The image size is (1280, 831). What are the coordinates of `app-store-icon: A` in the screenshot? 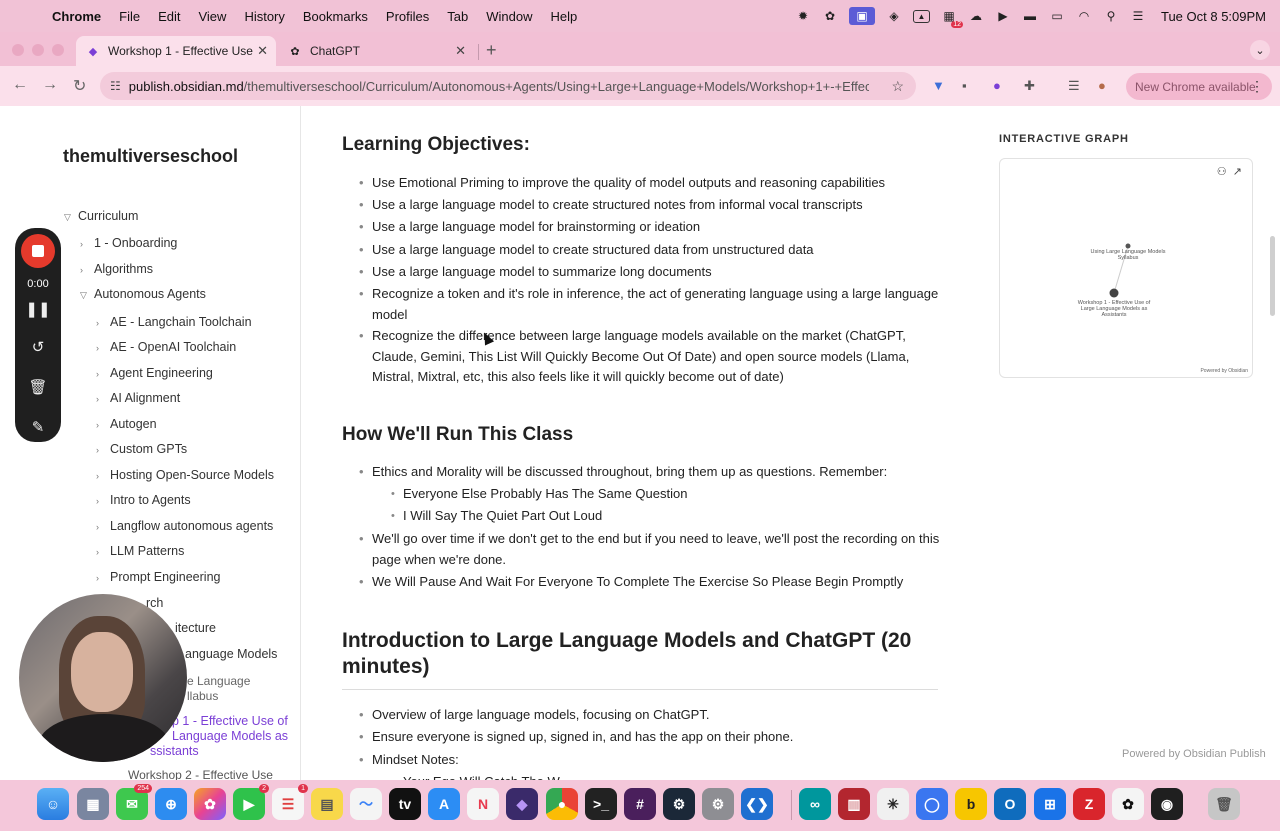 It's located at (444, 804).